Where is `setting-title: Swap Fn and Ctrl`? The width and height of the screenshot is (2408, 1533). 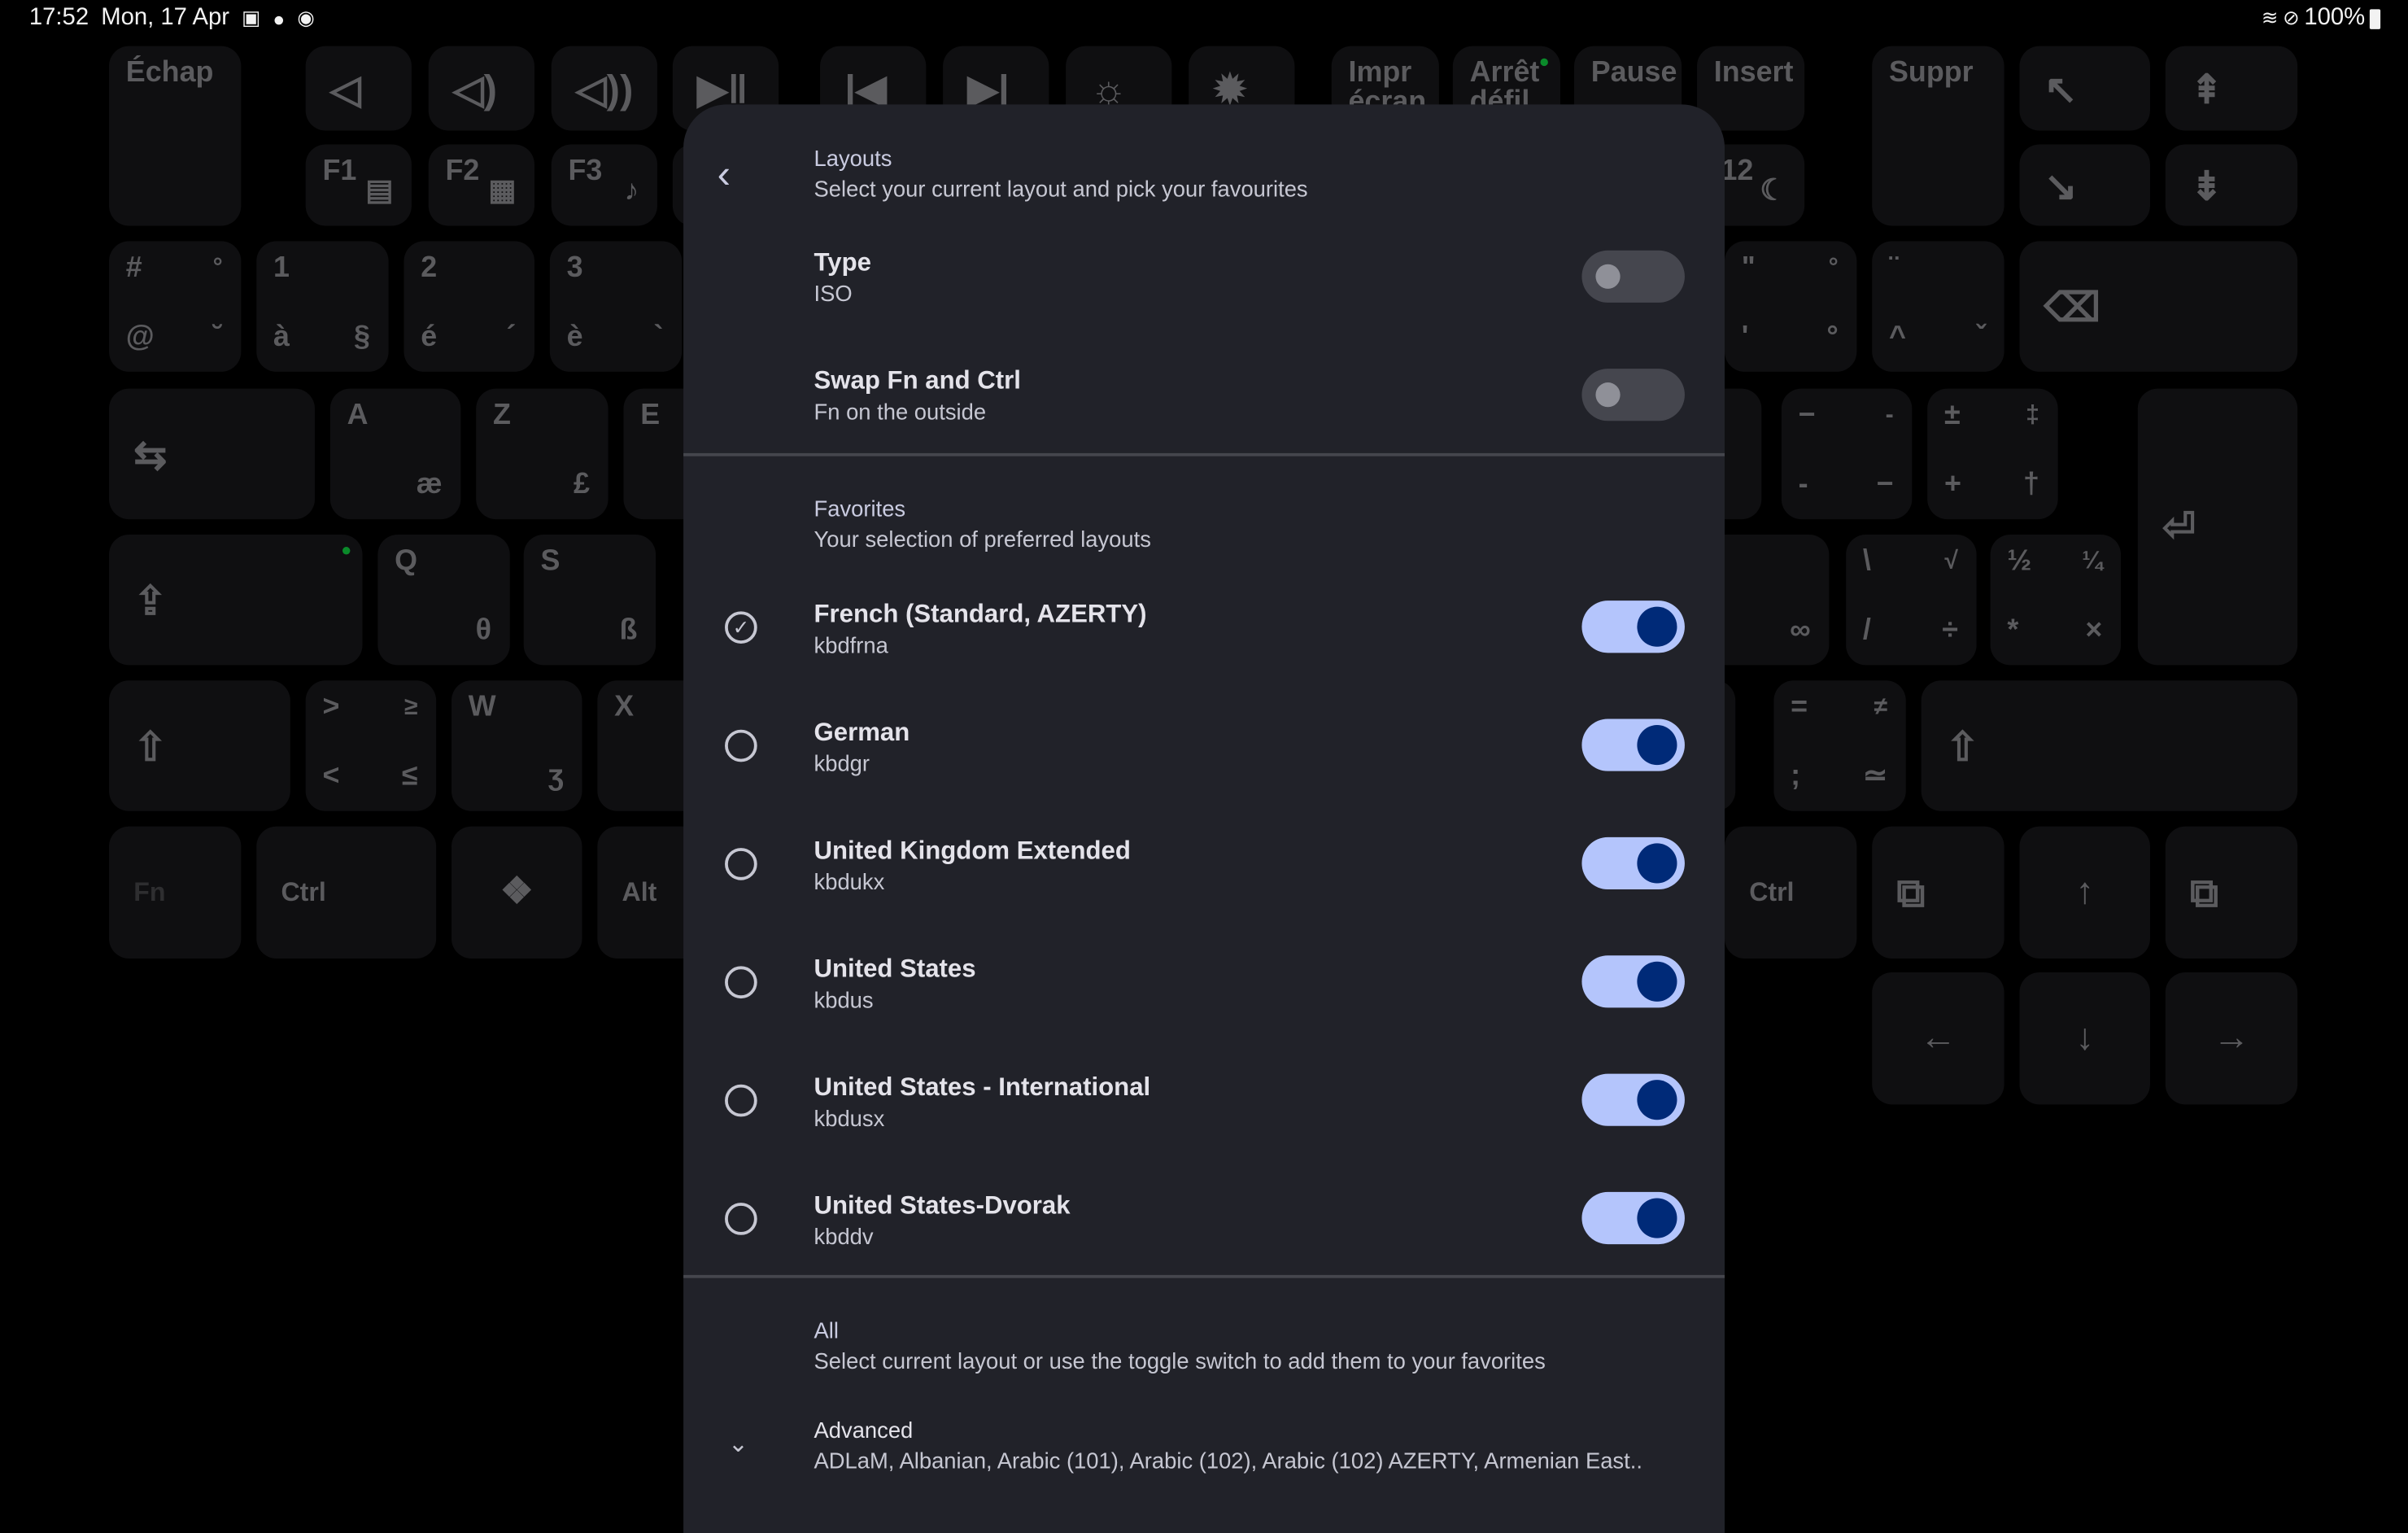
setting-title: Swap Fn and Ctrl is located at coordinates (917, 381).